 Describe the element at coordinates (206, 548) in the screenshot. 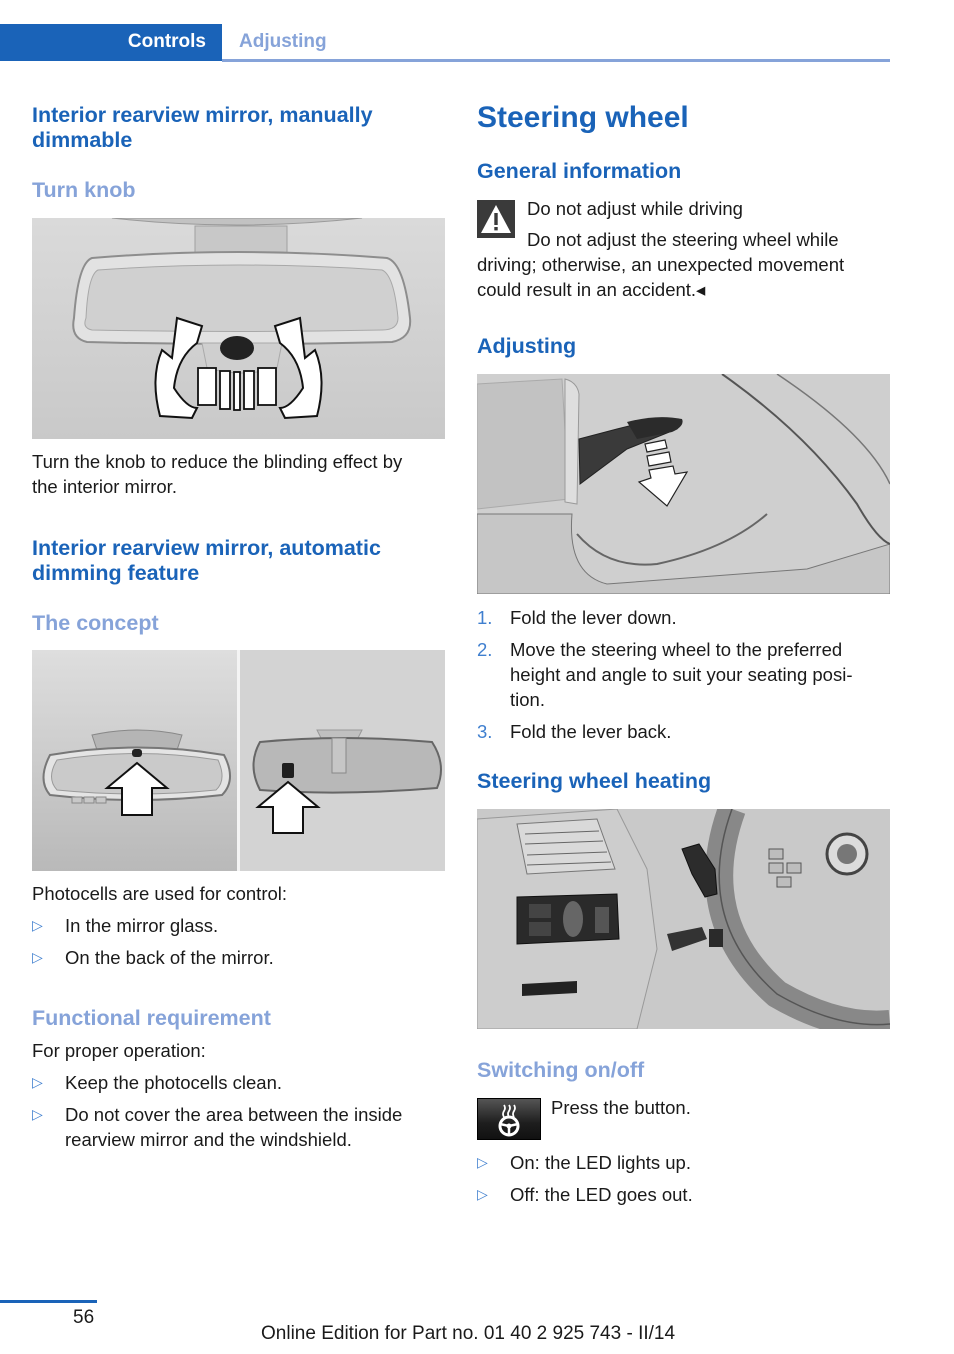

I see `heading-line: Interior rearview mirror, automatic` at that location.